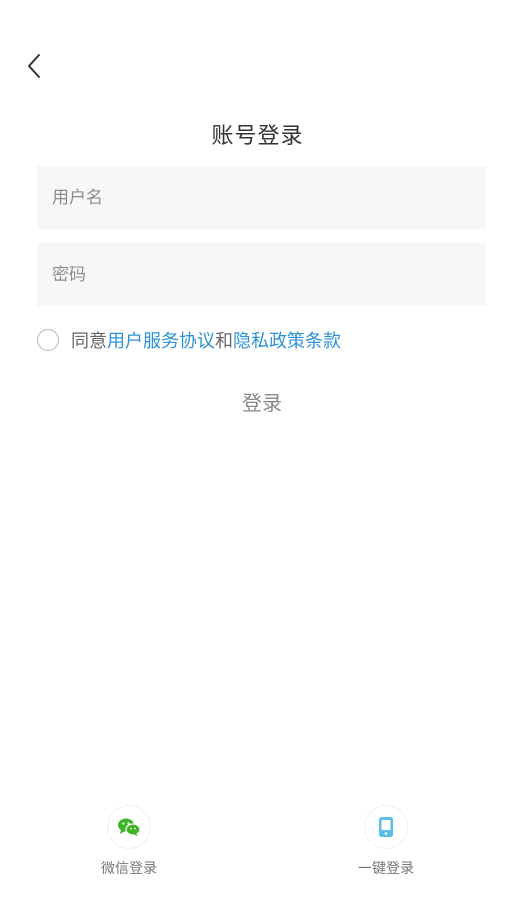  I want to click on service-agreement-link: 用户服务协议, so click(161, 340).